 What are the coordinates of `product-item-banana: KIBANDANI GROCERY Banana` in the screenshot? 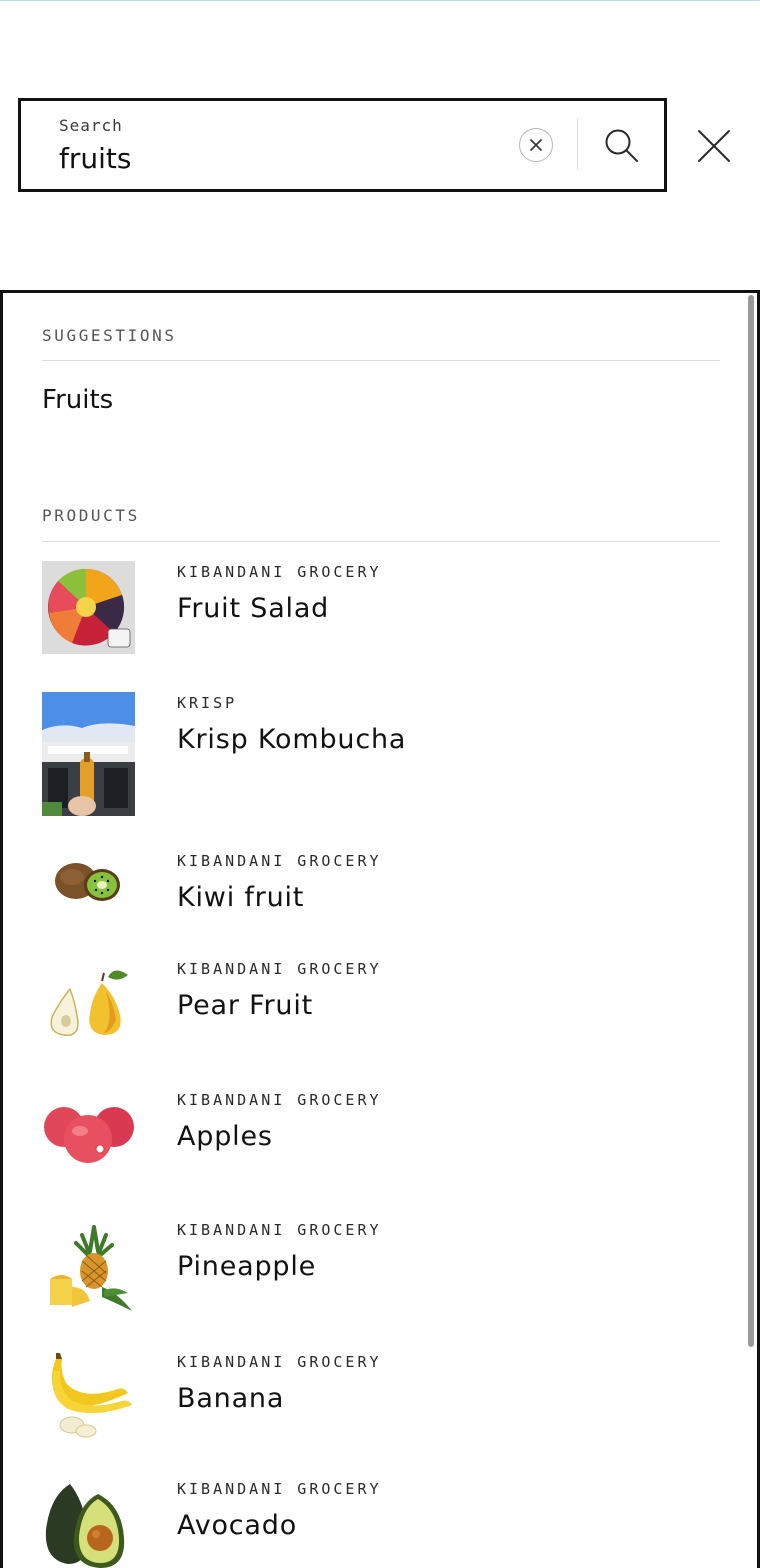 It's located at (381, 1396).